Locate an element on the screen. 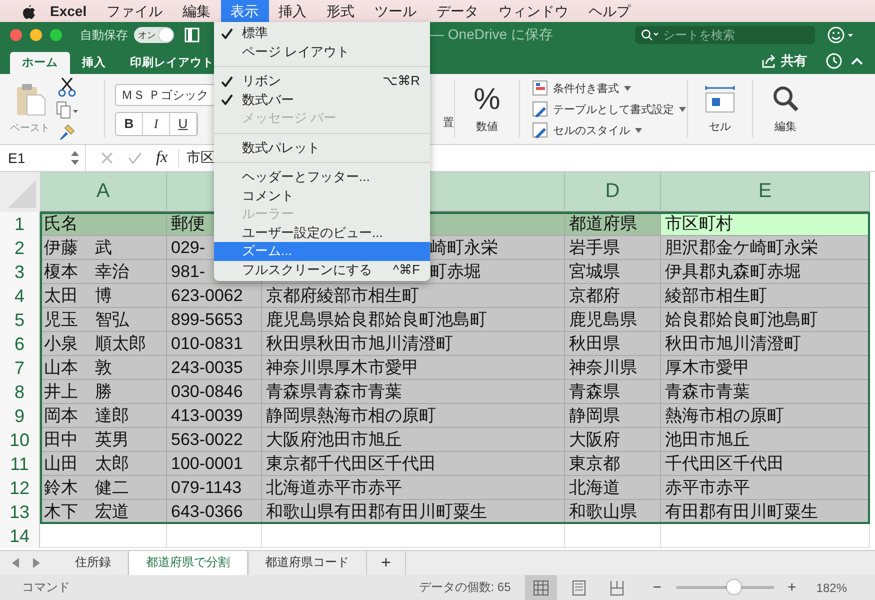  table-cell: 熱海市相の原町 is located at coordinates (765, 416).